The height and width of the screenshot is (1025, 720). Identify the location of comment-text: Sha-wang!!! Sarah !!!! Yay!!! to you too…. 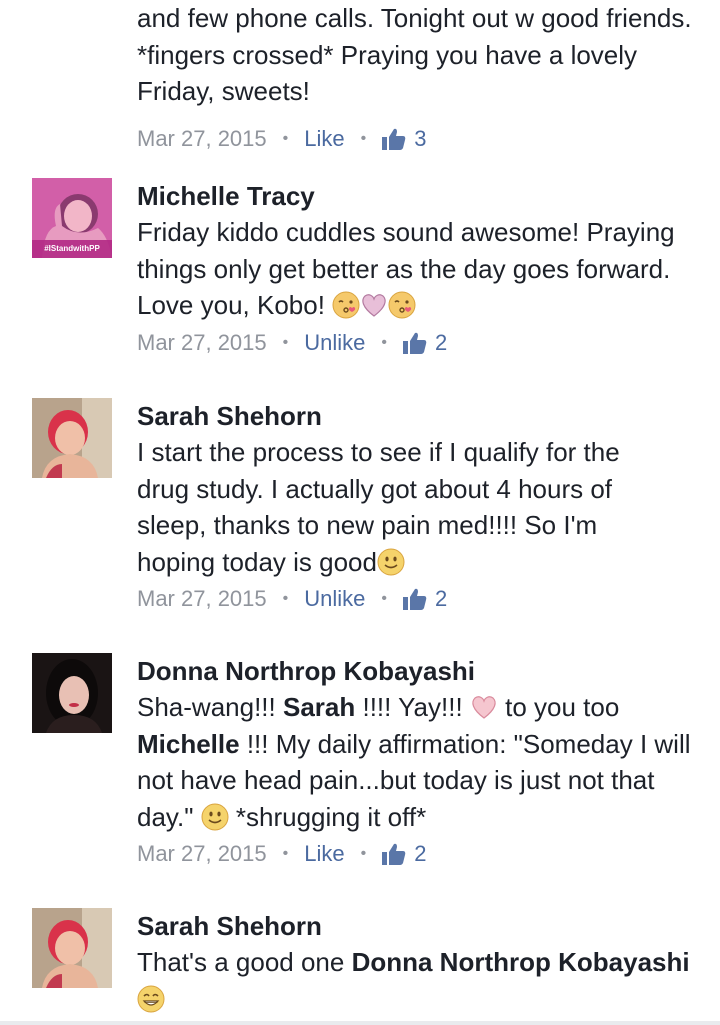
(422, 762).